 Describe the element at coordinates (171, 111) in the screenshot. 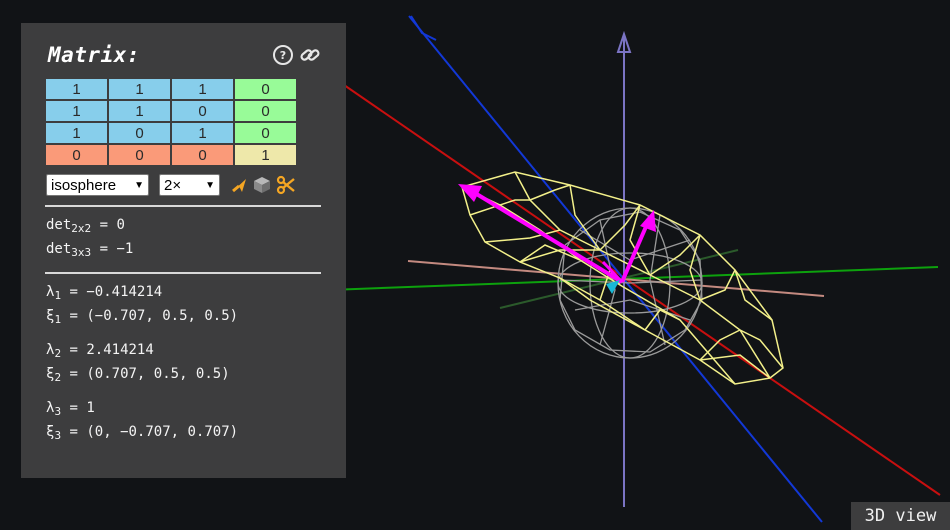

I see `matrix-row: 1 1 0 0` at that location.